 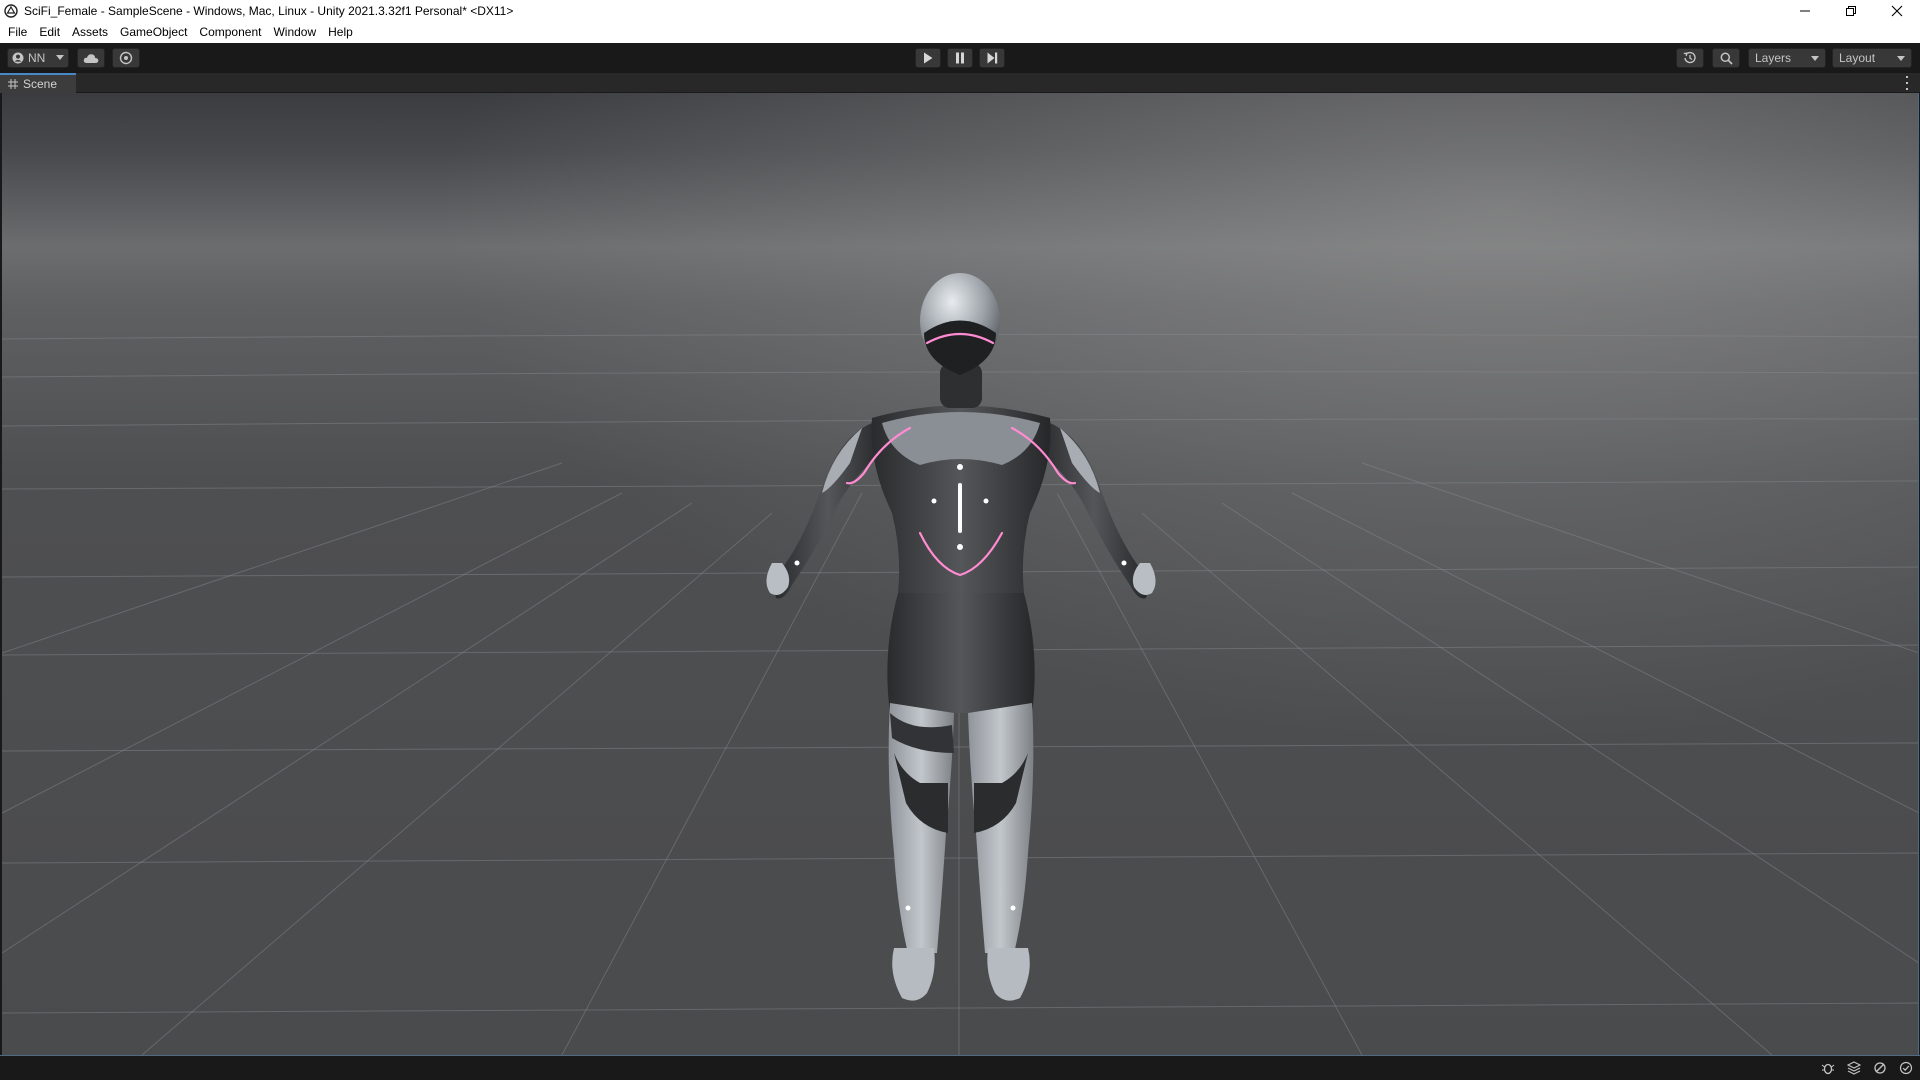 What do you see at coordinates (1857, 58) in the screenshot?
I see `layout-label: Layout` at bounding box center [1857, 58].